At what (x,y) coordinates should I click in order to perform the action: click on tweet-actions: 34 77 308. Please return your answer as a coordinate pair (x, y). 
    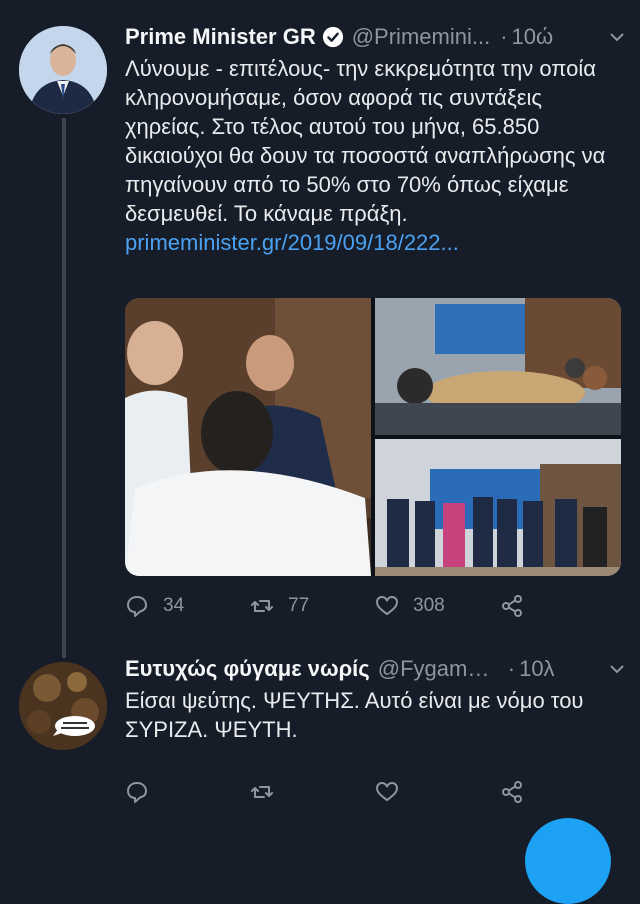
    Looking at the image, I should click on (375, 606).